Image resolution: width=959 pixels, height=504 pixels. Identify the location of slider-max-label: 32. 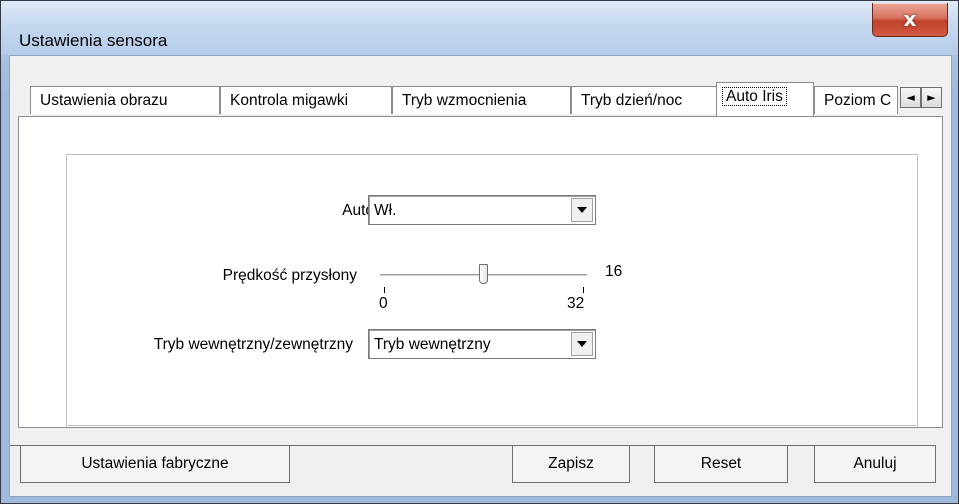
(576, 303).